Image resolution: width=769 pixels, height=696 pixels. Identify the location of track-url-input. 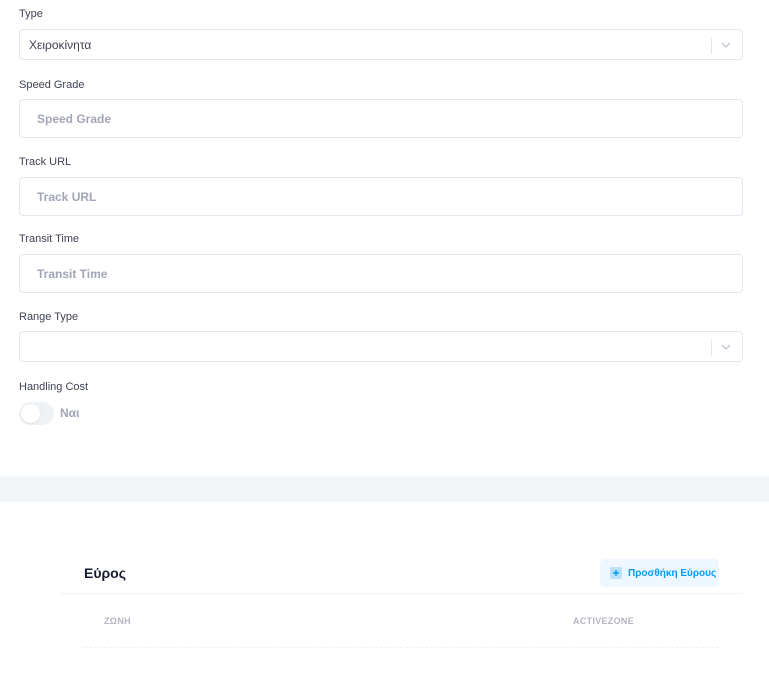
(381, 196).